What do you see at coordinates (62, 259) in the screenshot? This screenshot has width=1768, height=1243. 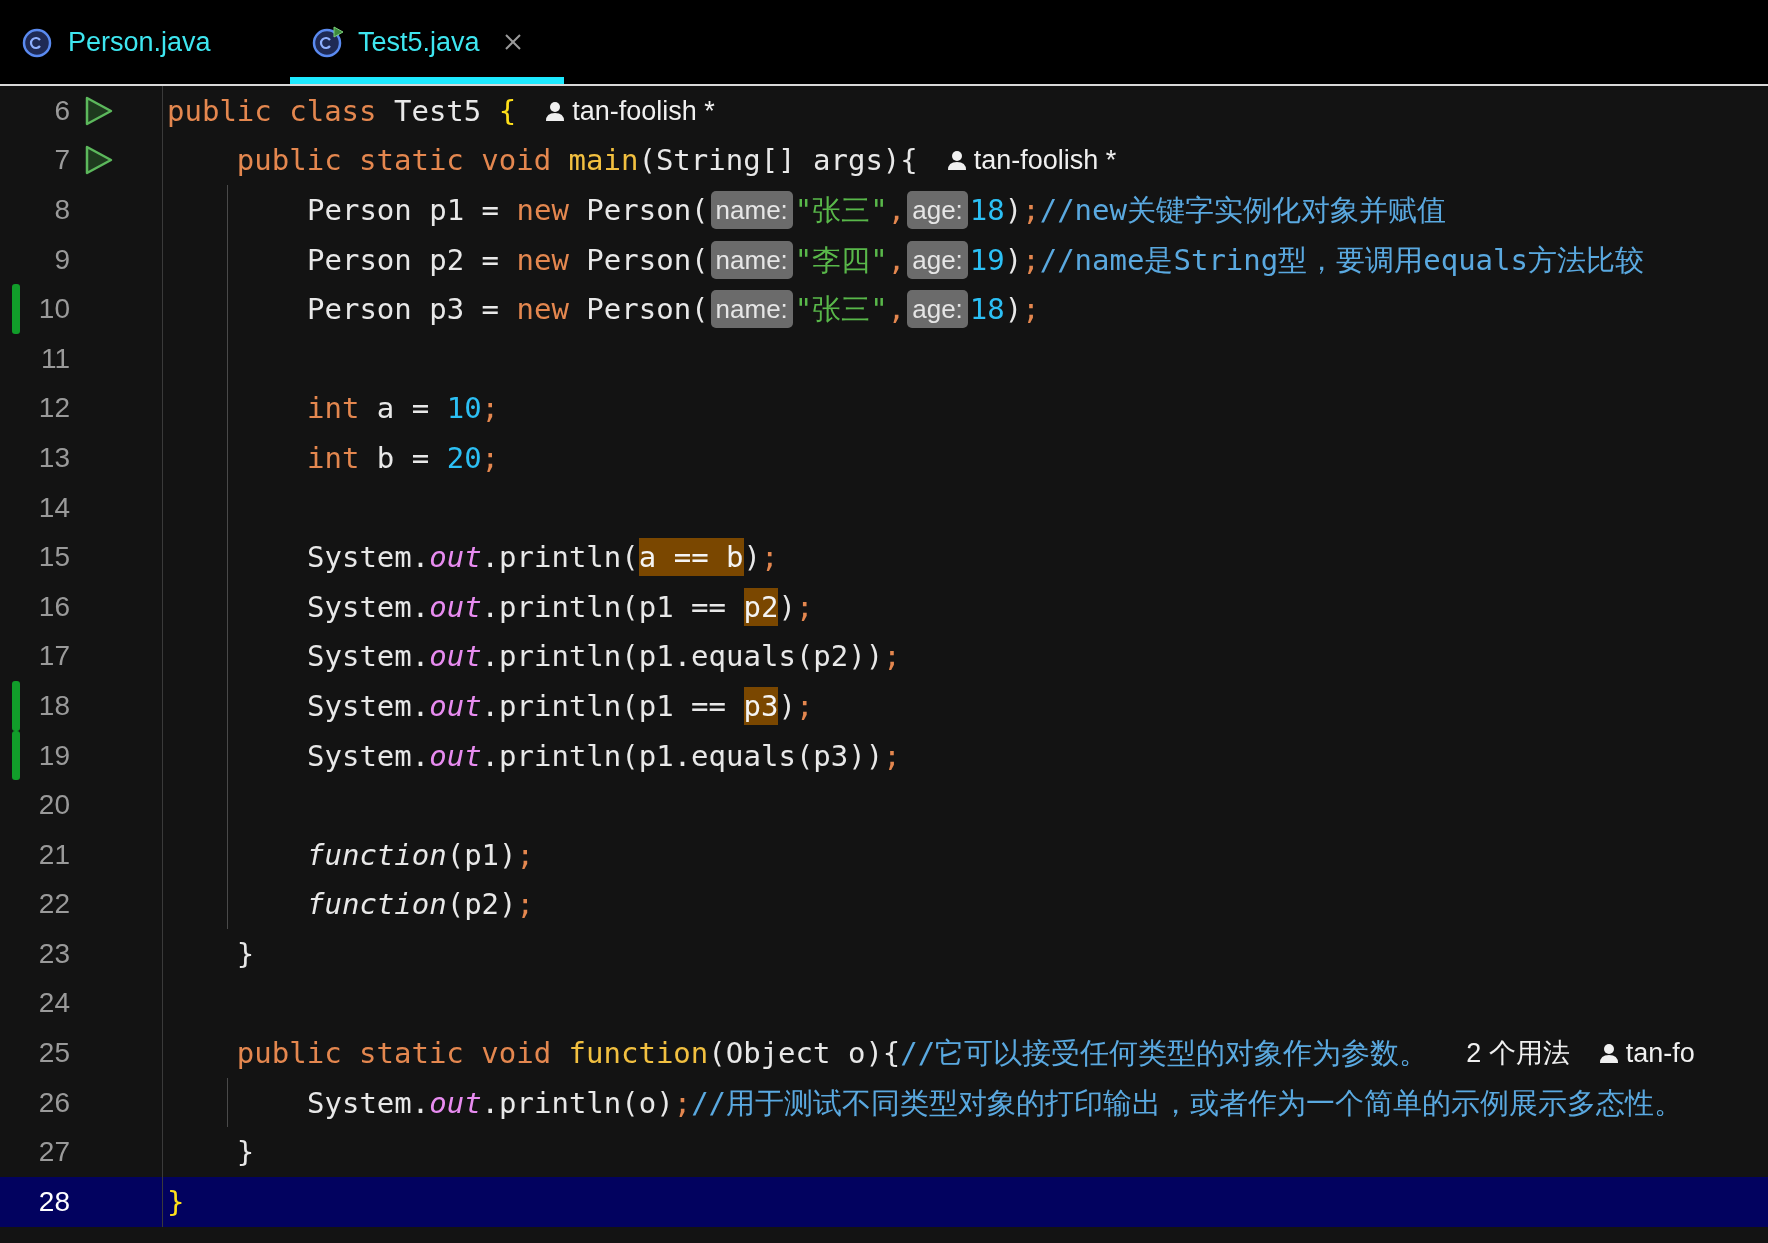 I see `line-number: 9` at bounding box center [62, 259].